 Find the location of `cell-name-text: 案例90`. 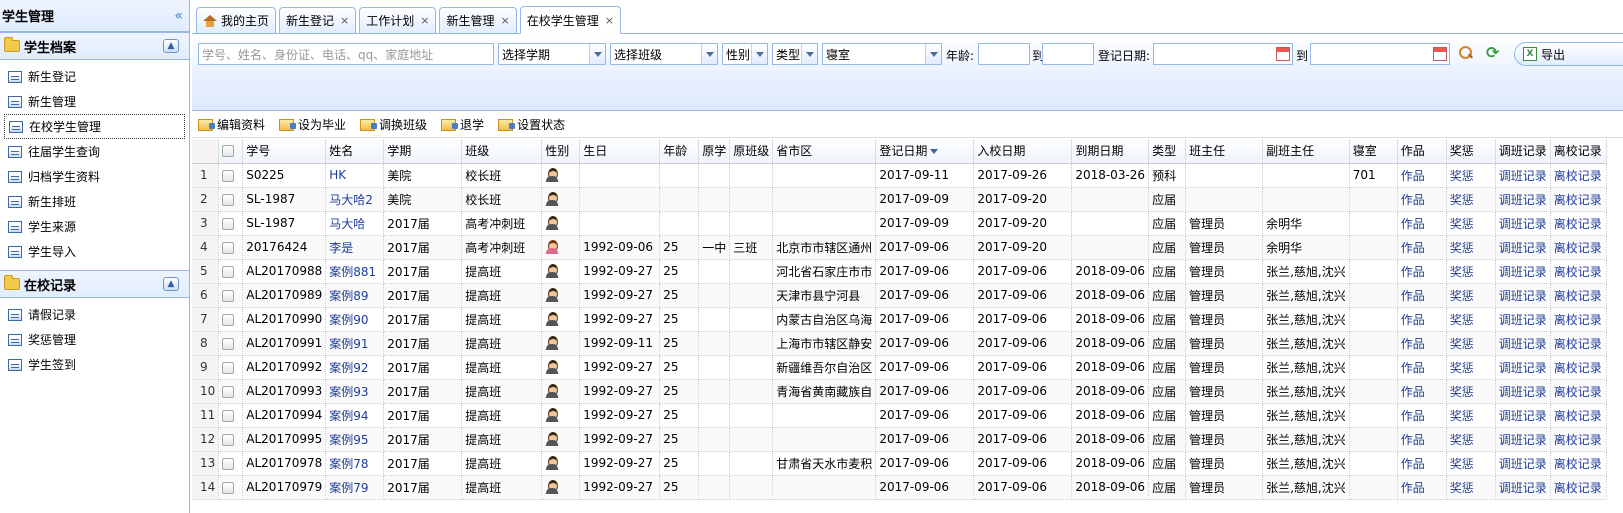

cell-name-text: 案例90 is located at coordinates (348, 320).